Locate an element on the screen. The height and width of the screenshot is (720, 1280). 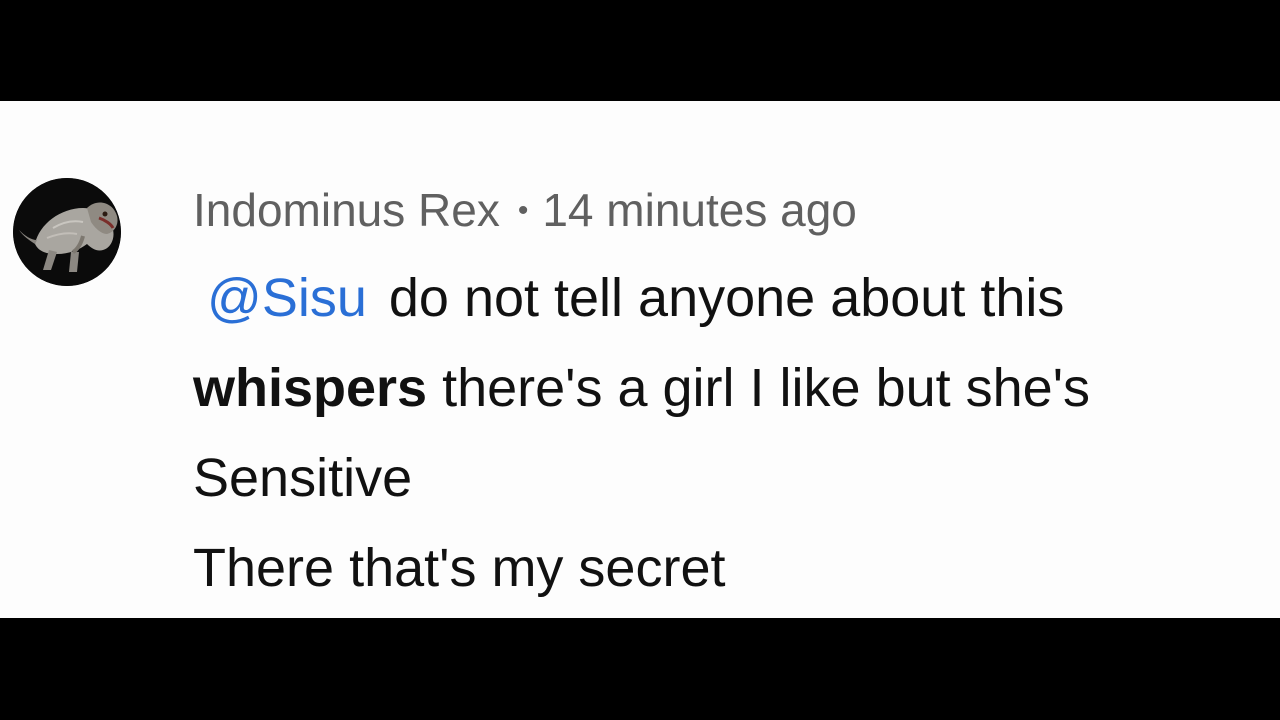
author-name: Indominus Rex is located at coordinates (346, 210).